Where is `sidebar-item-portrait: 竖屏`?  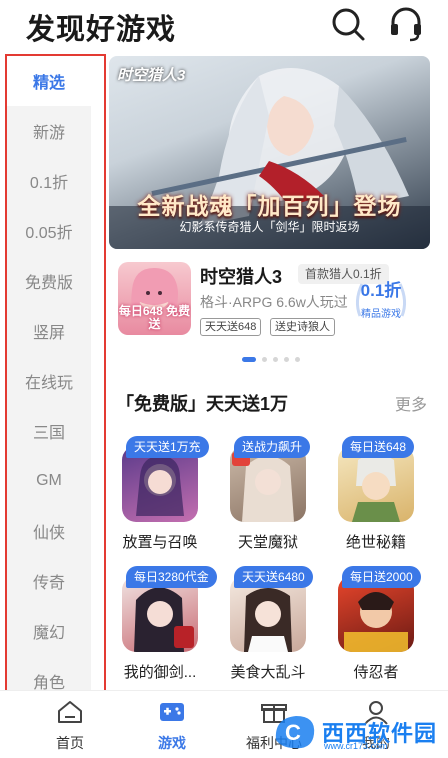
sidebar-item-portrait: 竖屏 is located at coordinates (49, 331).